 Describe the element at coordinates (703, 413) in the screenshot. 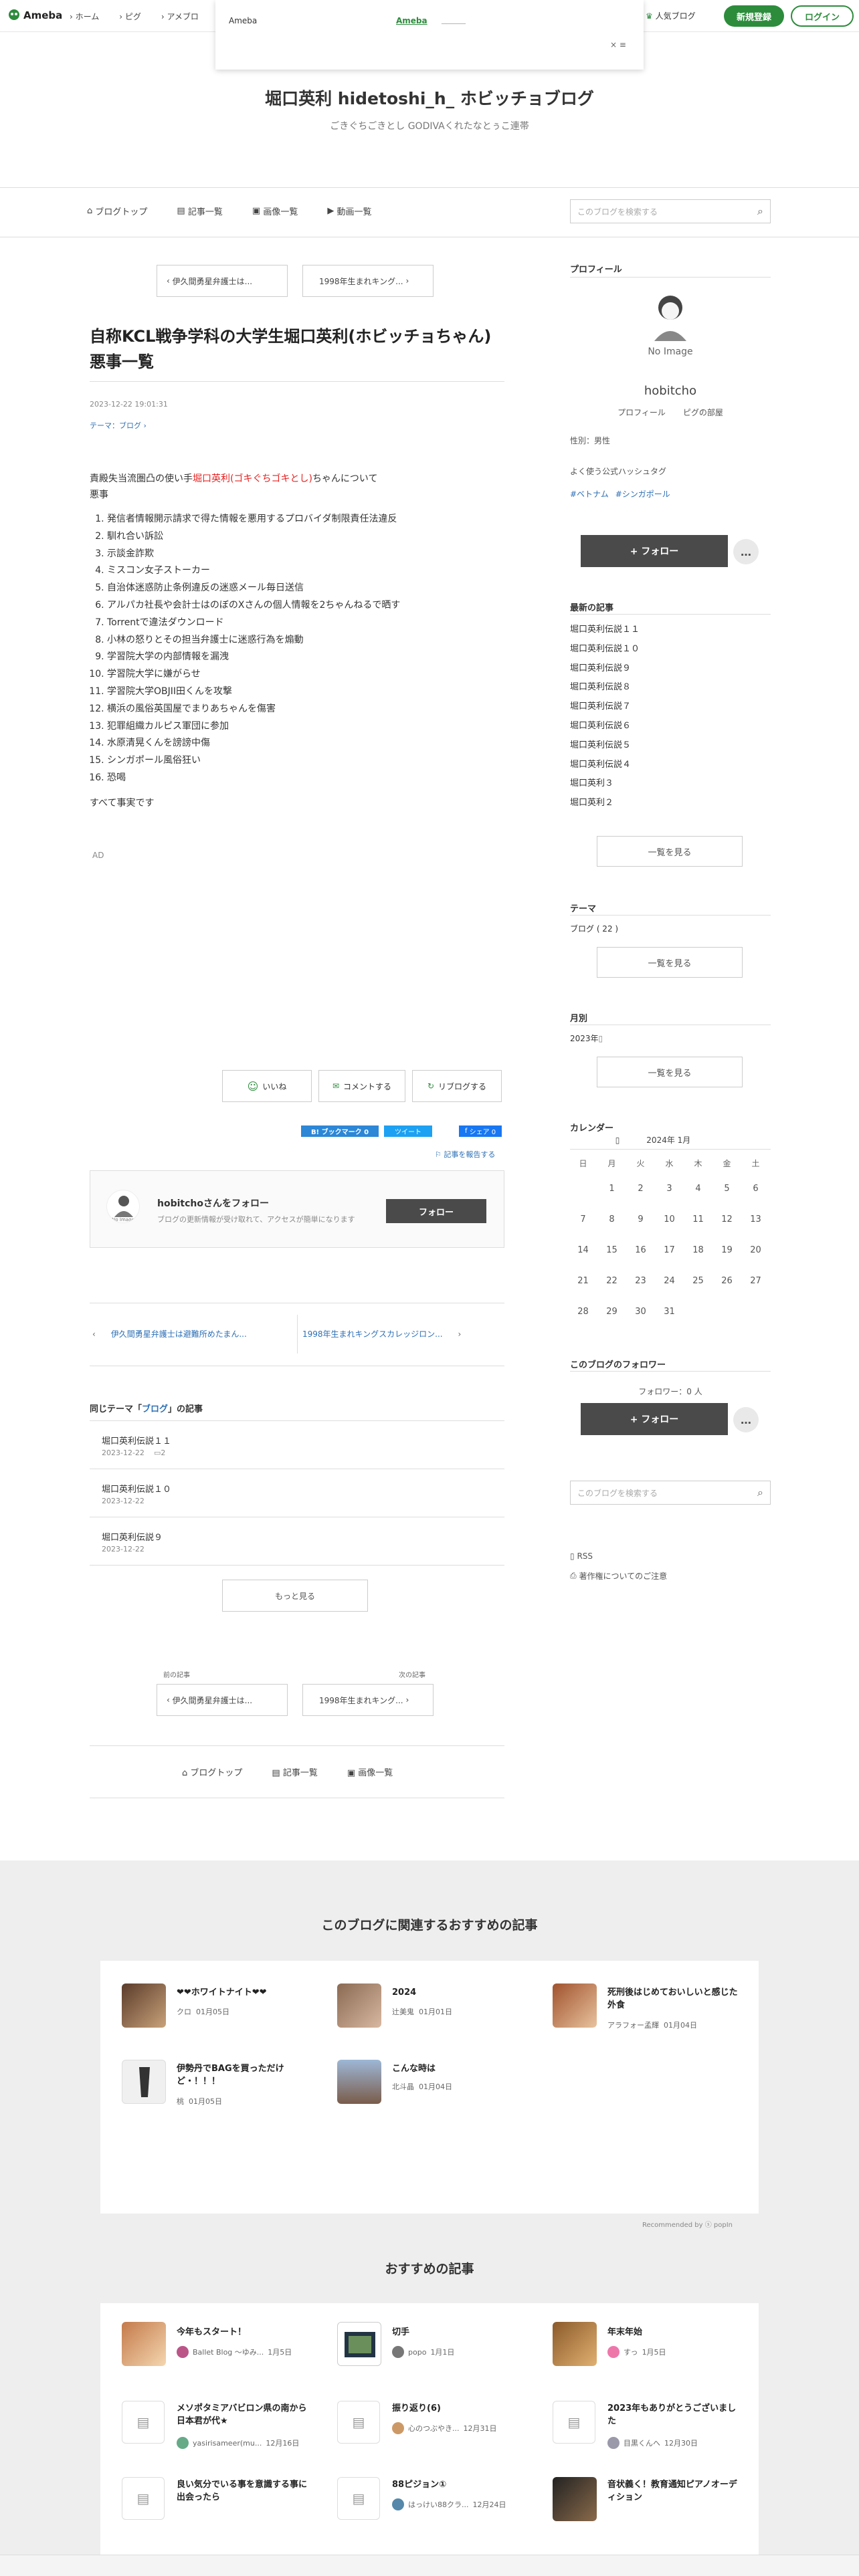

I see `pigg-room-link: ピグの部屋` at that location.